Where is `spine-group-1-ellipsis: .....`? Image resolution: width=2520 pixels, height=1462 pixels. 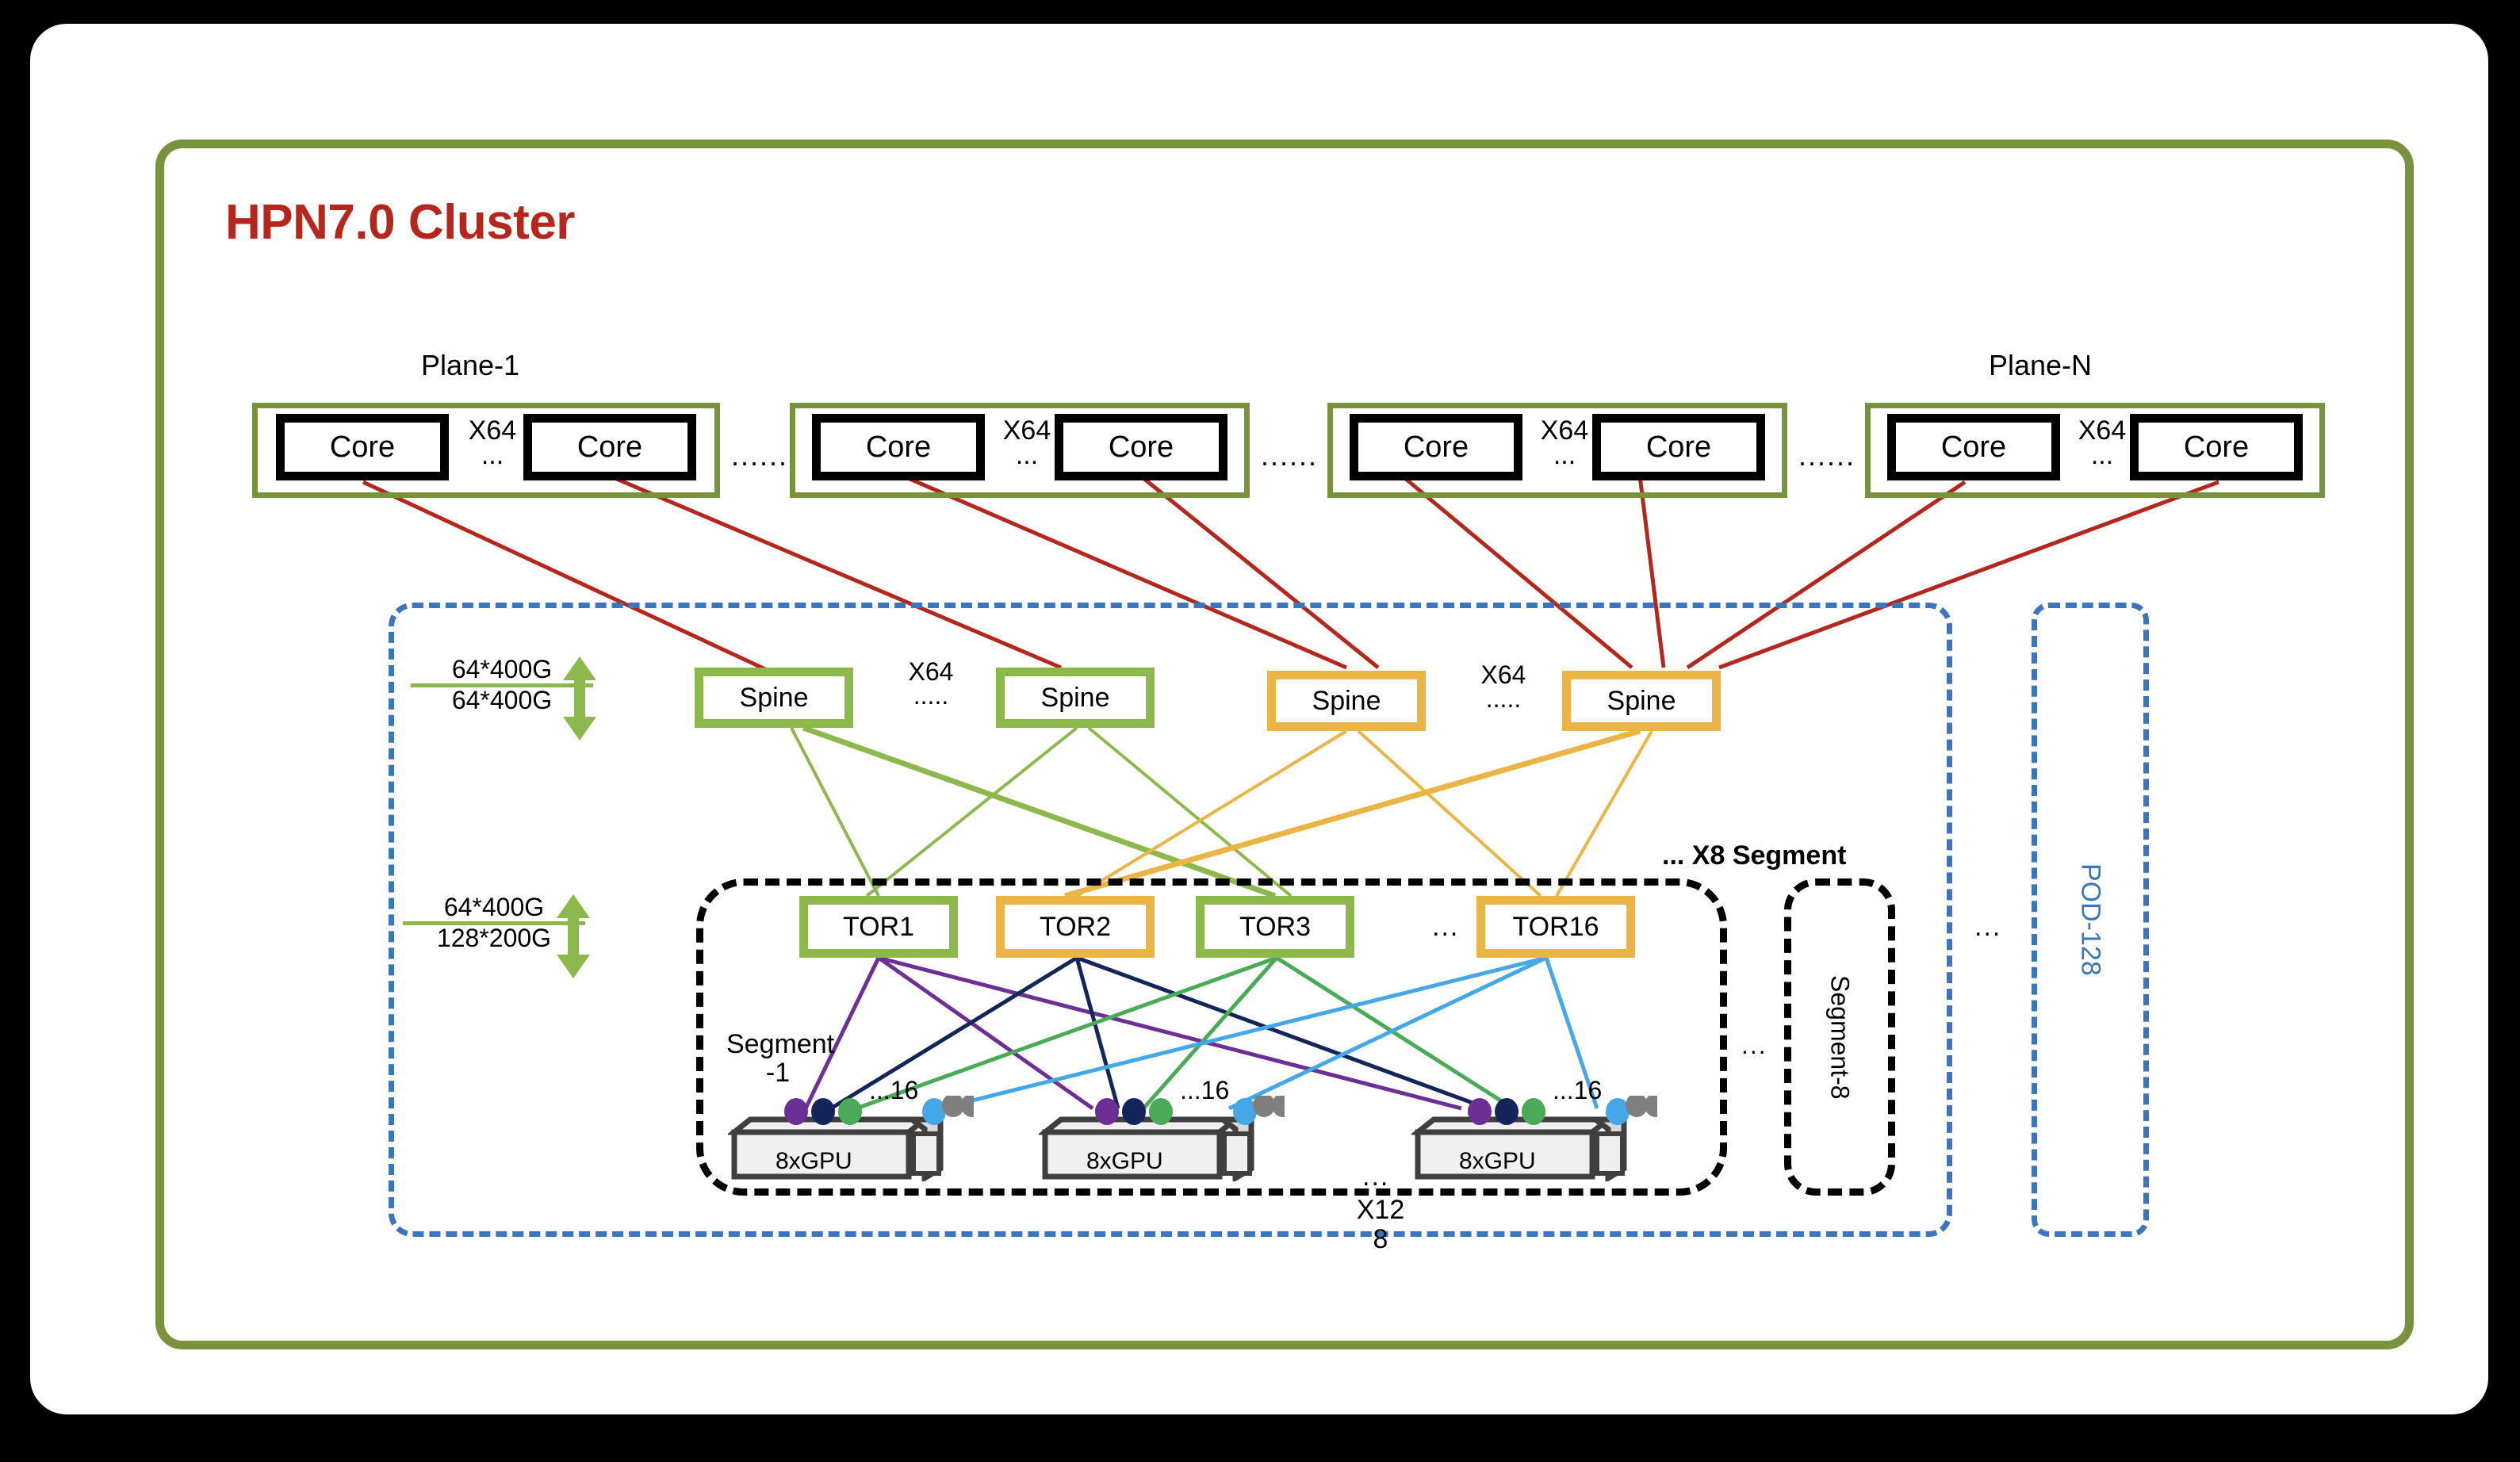
spine-group-1-ellipsis: ..... is located at coordinates (931, 695).